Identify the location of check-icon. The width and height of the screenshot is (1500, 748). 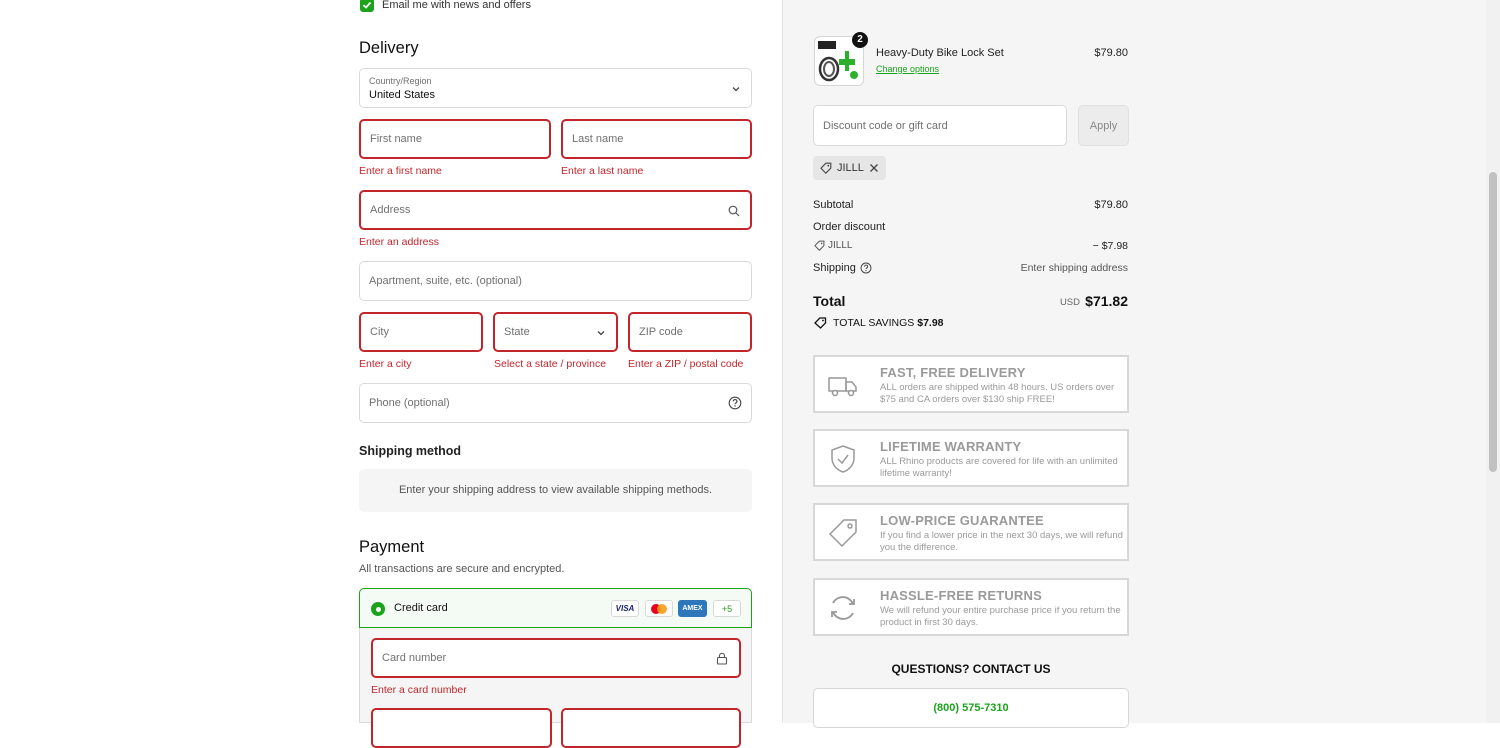
(367, 5).